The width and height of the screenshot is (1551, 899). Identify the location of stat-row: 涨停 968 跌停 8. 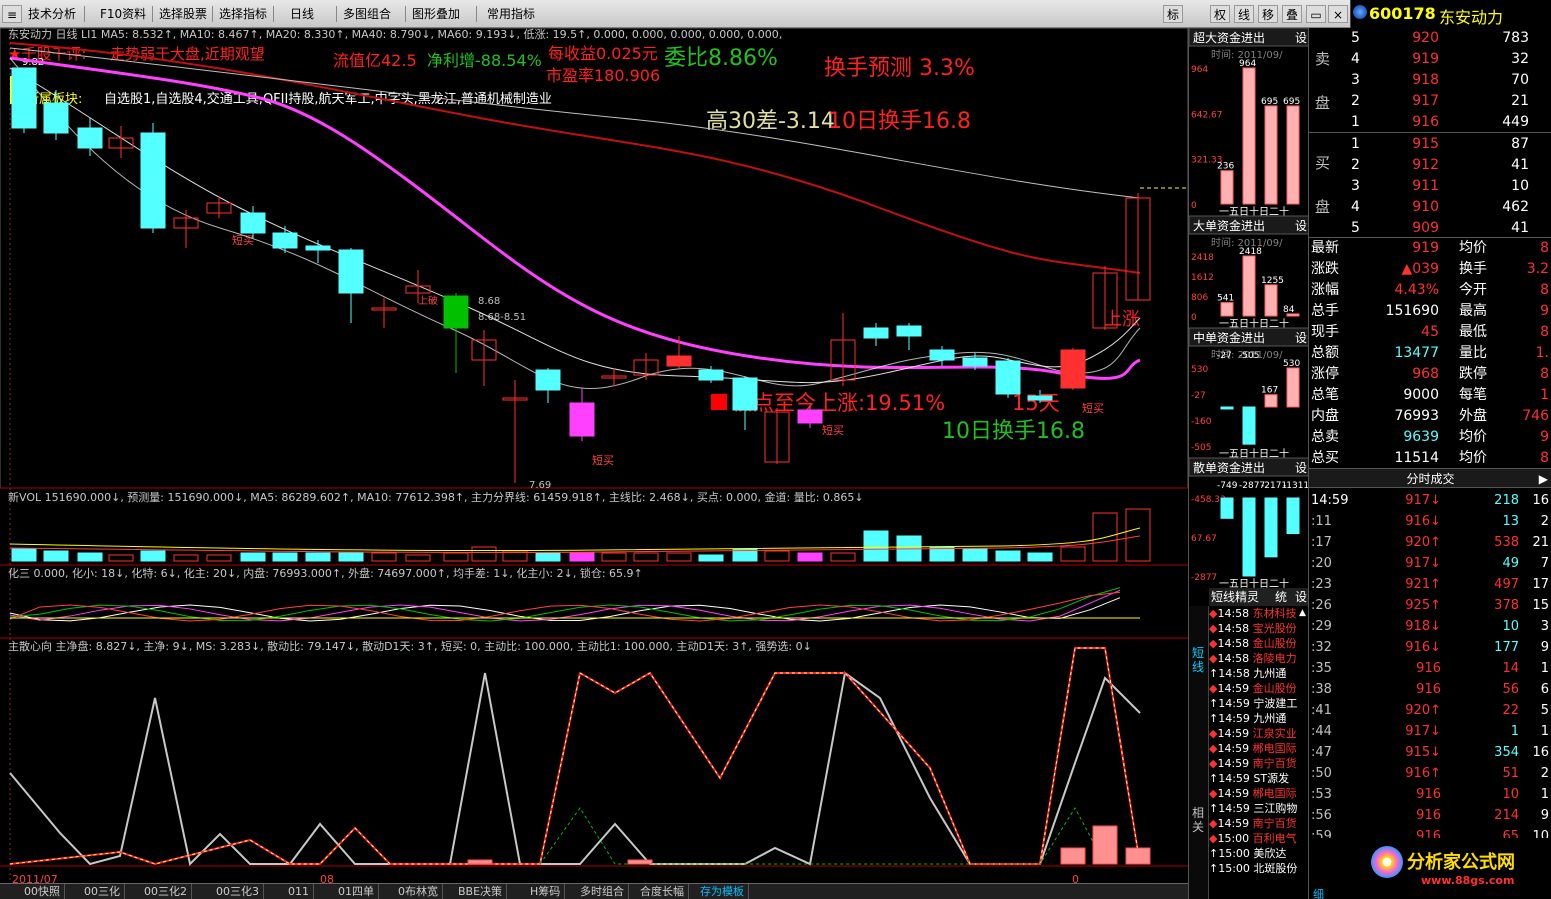
(1430, 374).